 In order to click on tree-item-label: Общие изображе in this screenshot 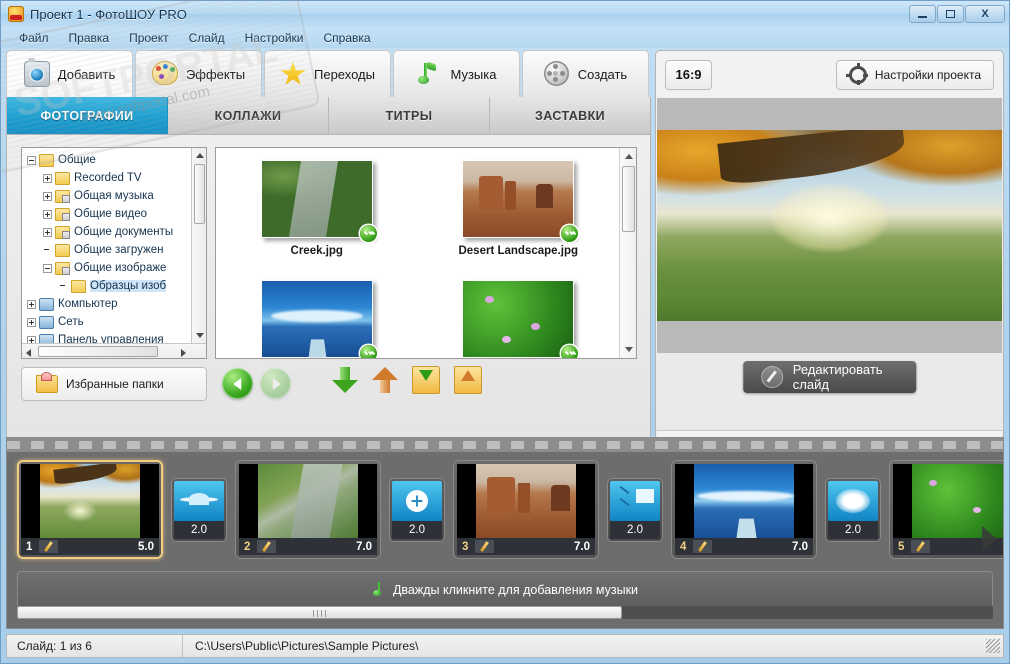, I will do `click(120, 268)`.